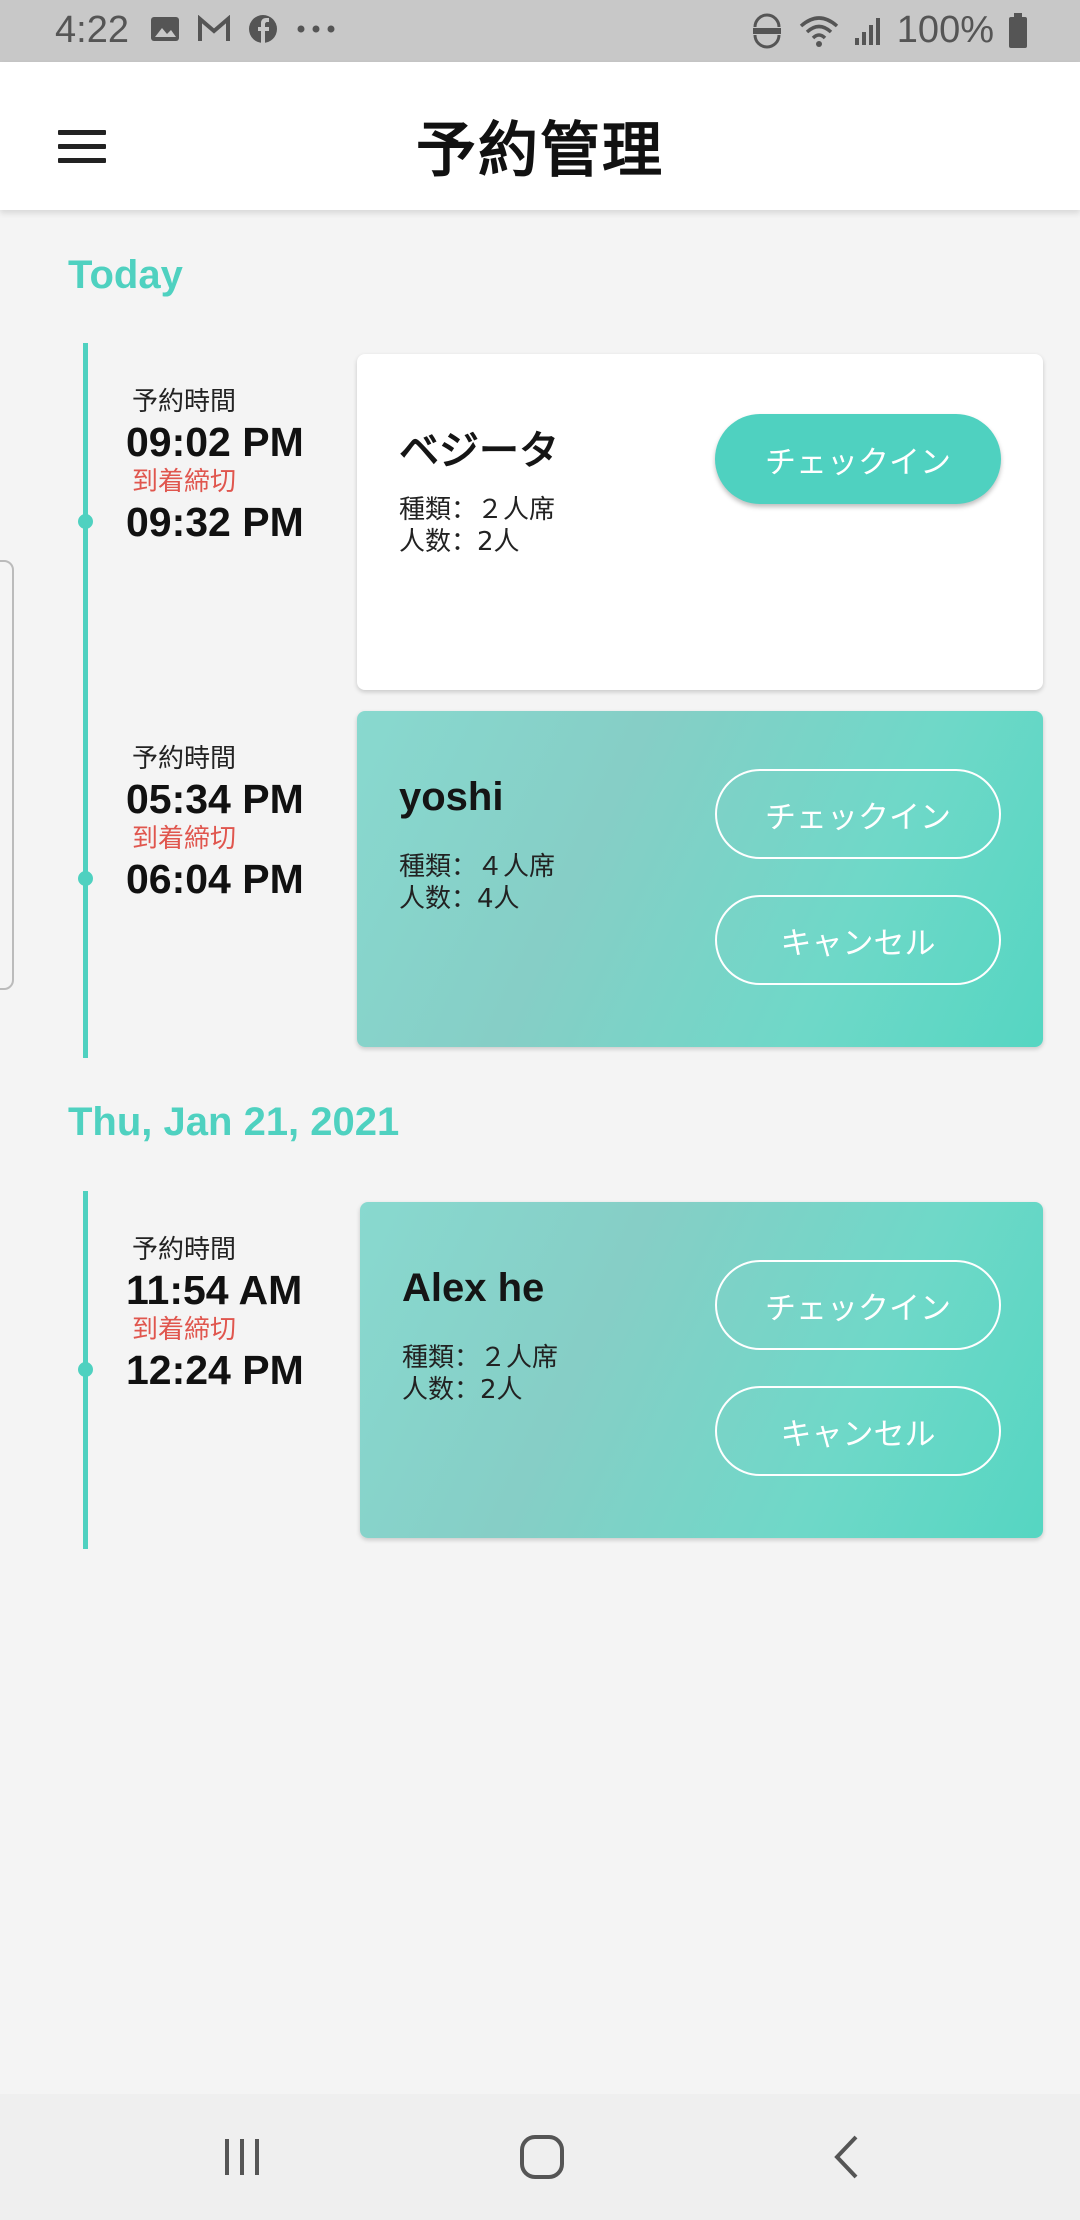 The image size is (1080, 2220). What do you see at coordinates (451, 797) in the screenshot?
I see `customer-name: yoshi` at bounding box center [451, 797].